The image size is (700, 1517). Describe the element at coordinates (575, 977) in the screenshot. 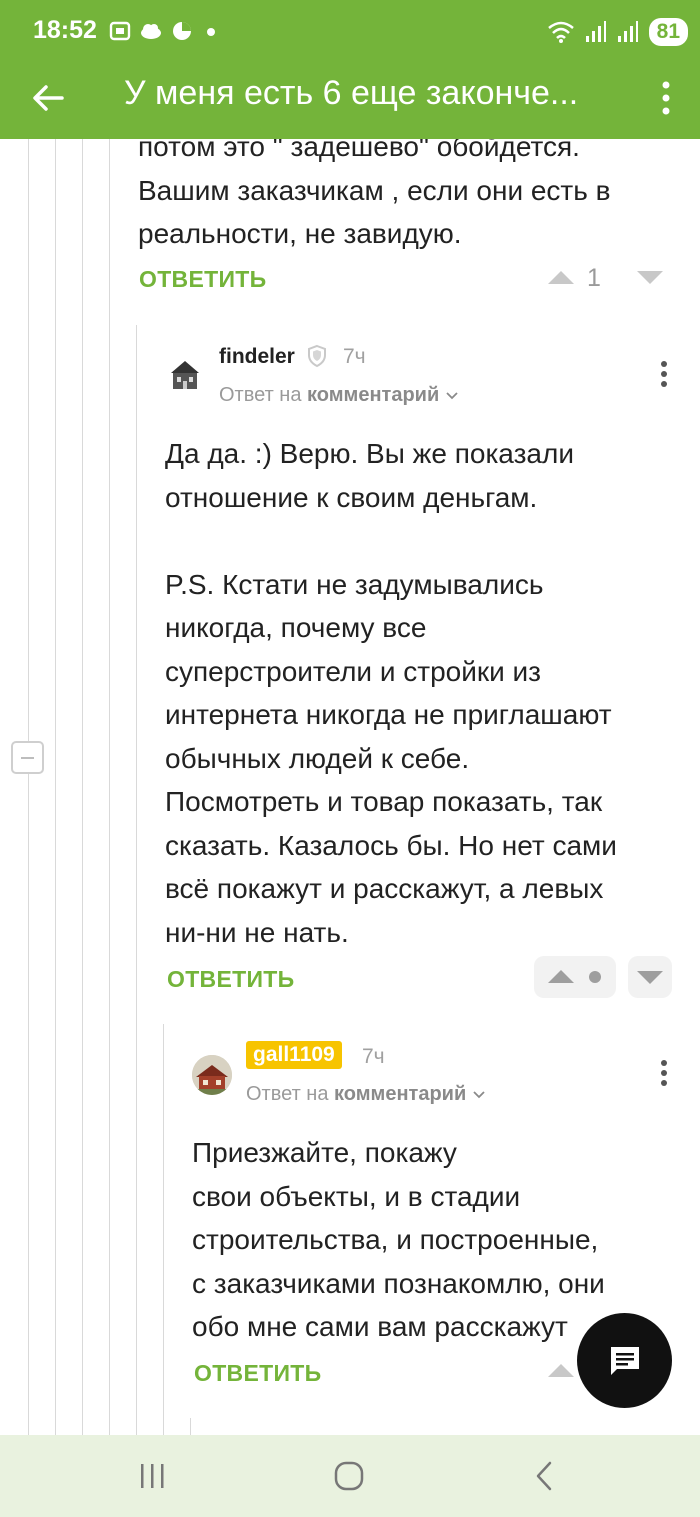

I see `vote-pill` at that location.